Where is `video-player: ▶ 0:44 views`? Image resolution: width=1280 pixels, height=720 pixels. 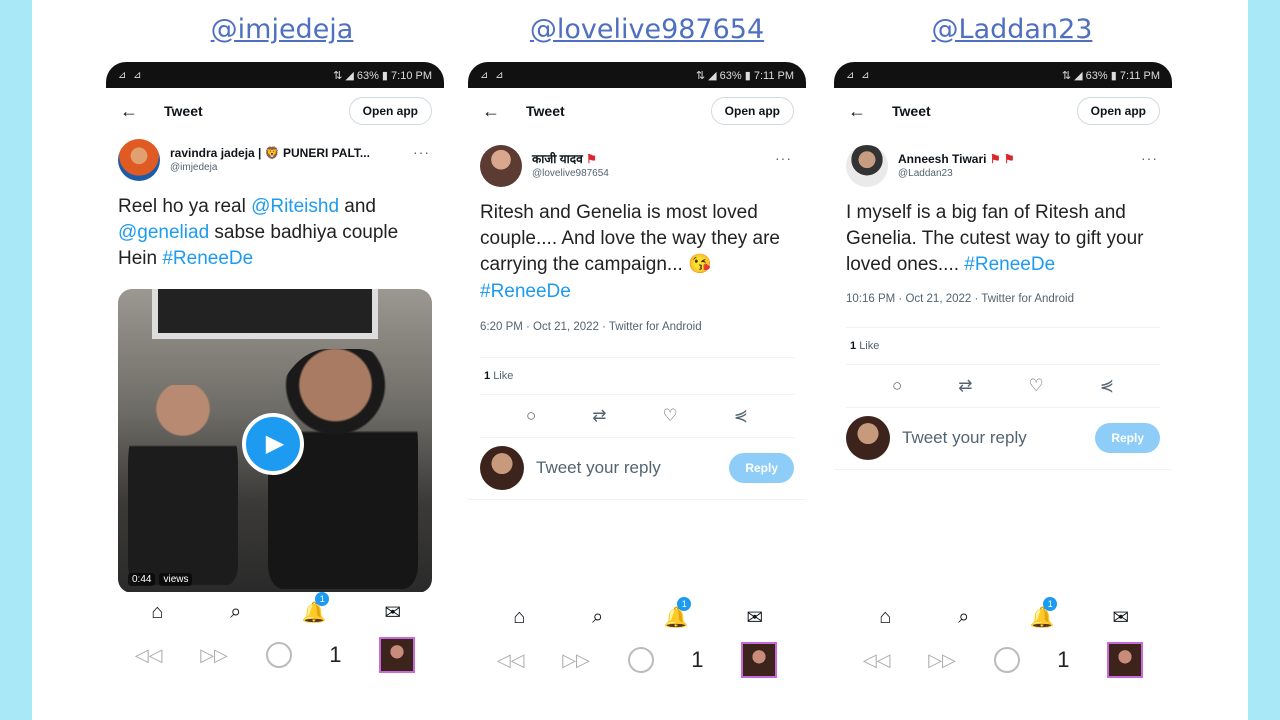 video-player: ▶ 0:44 views is located at coordinates (275, 440).